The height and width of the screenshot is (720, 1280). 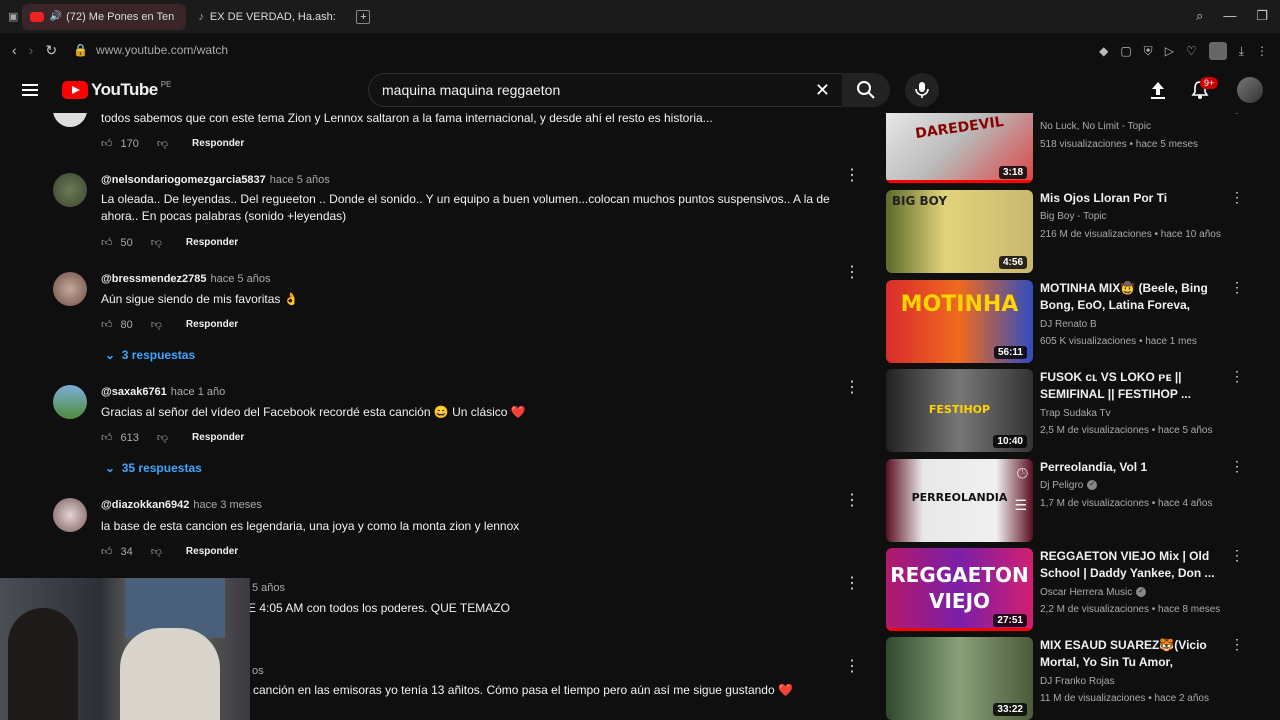 I want to click on video-thumbnail: PERREOLANDIA 🕒︎ ☰, so click(x=959, y=500).